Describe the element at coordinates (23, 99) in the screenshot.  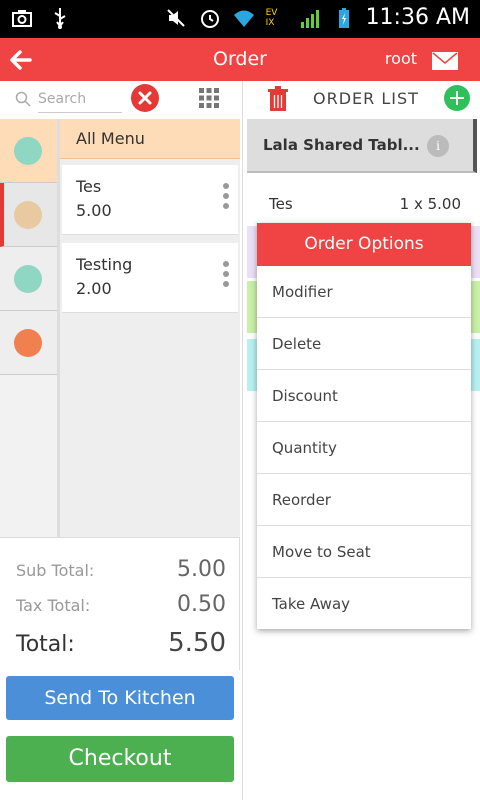
I see `search-icon` at that location.